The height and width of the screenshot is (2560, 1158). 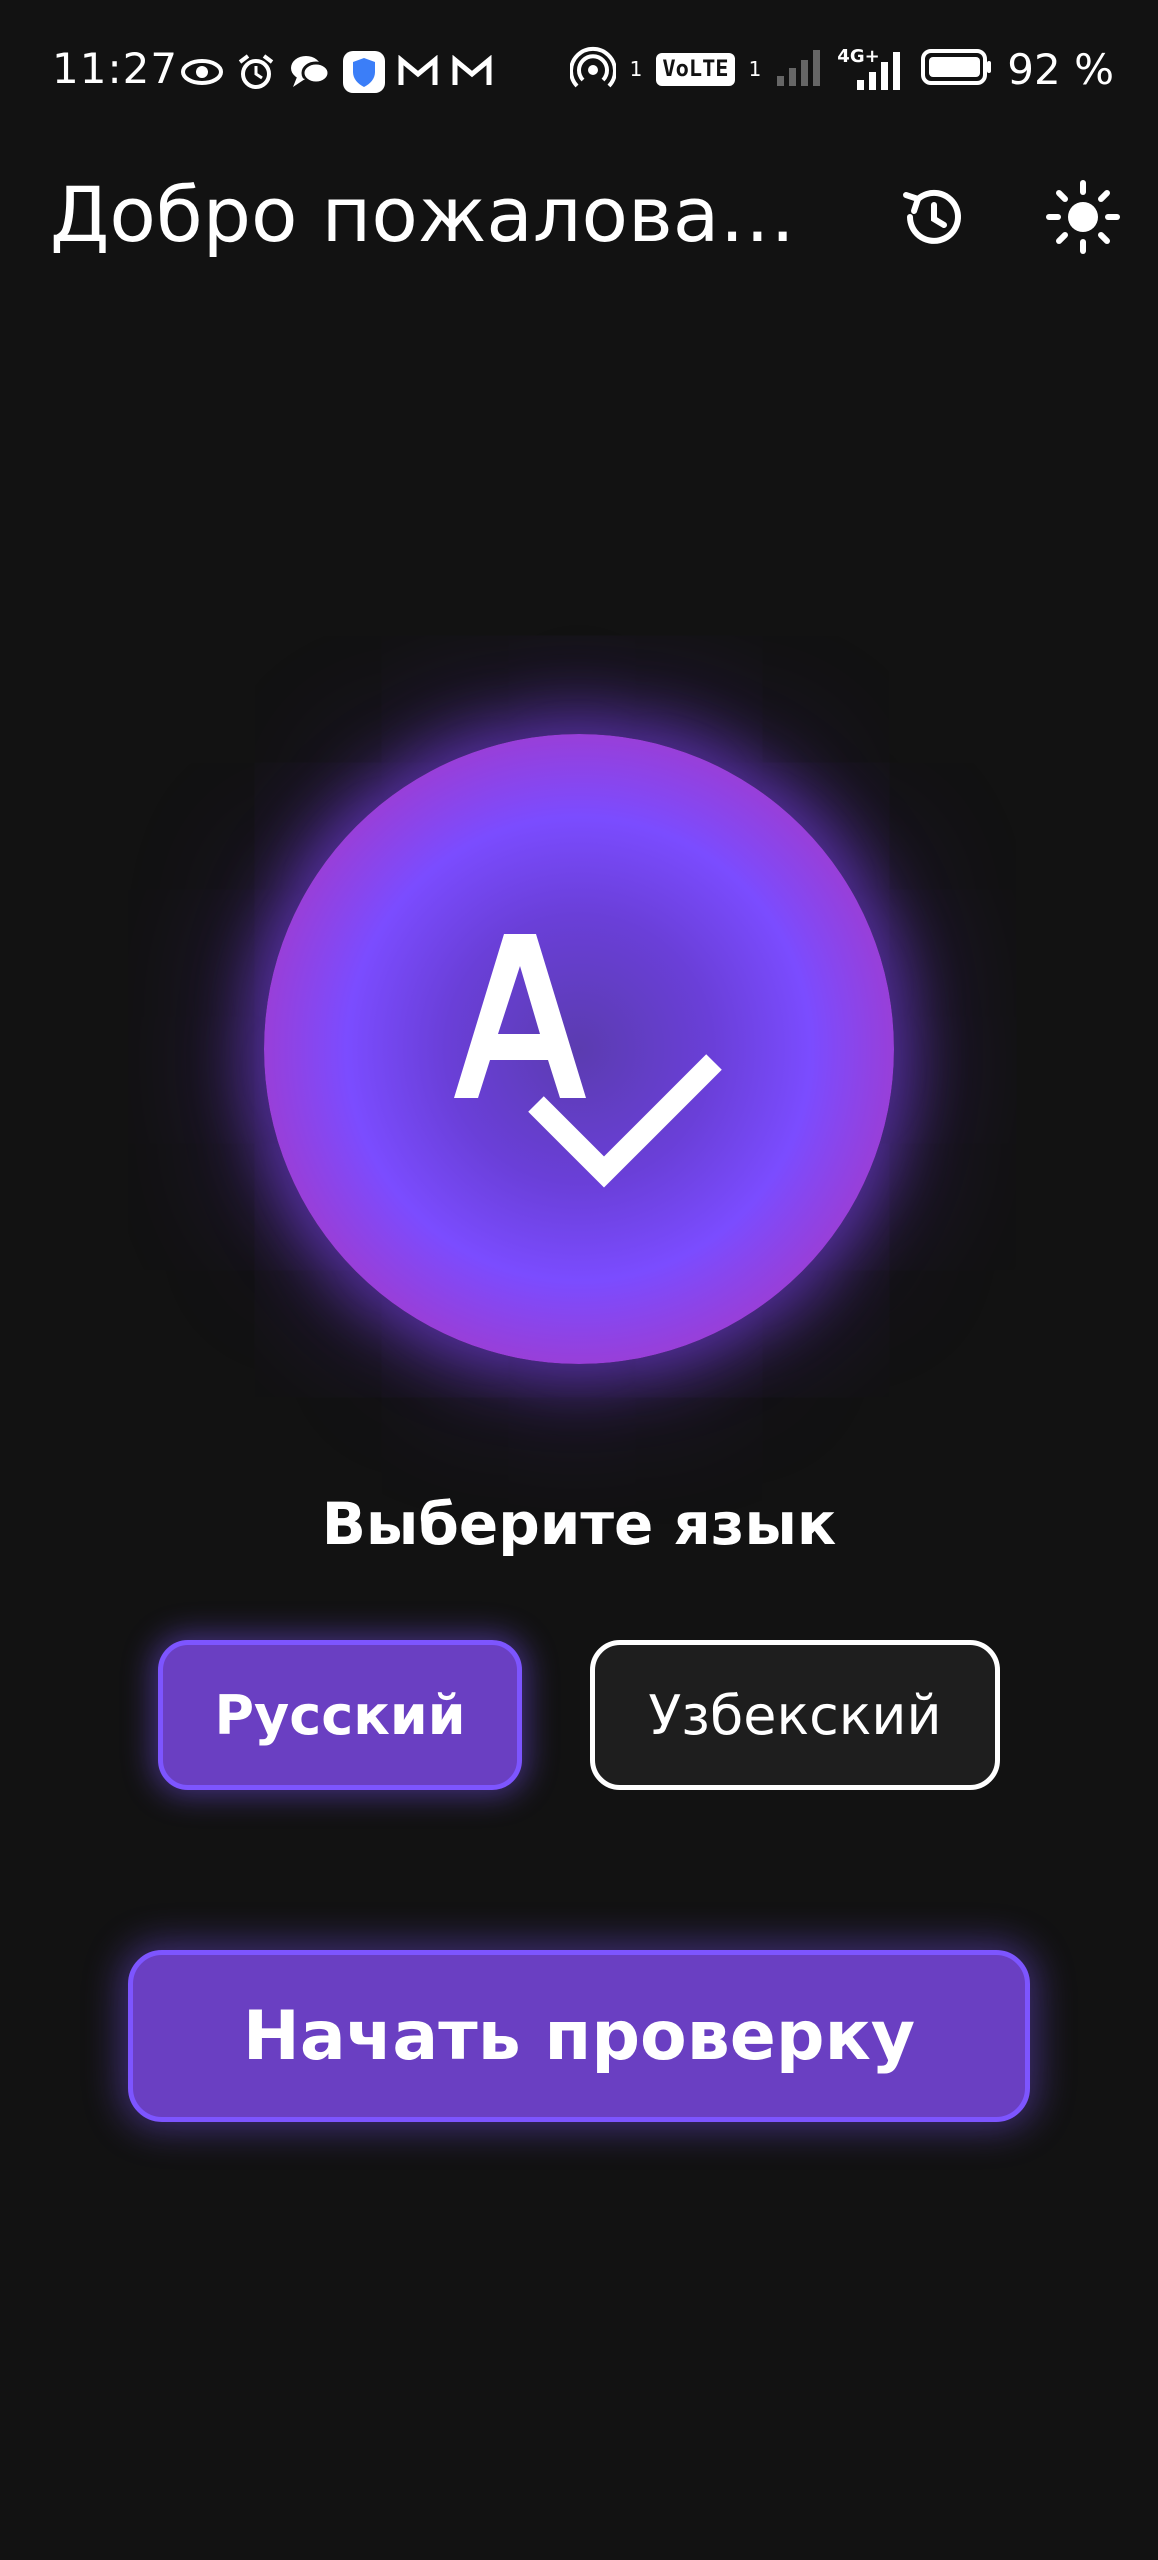 What do you see at coordinates (695, 69) in the screenshot?
I see `volte-badge: VoLTE` at bounding box center [695, 69].